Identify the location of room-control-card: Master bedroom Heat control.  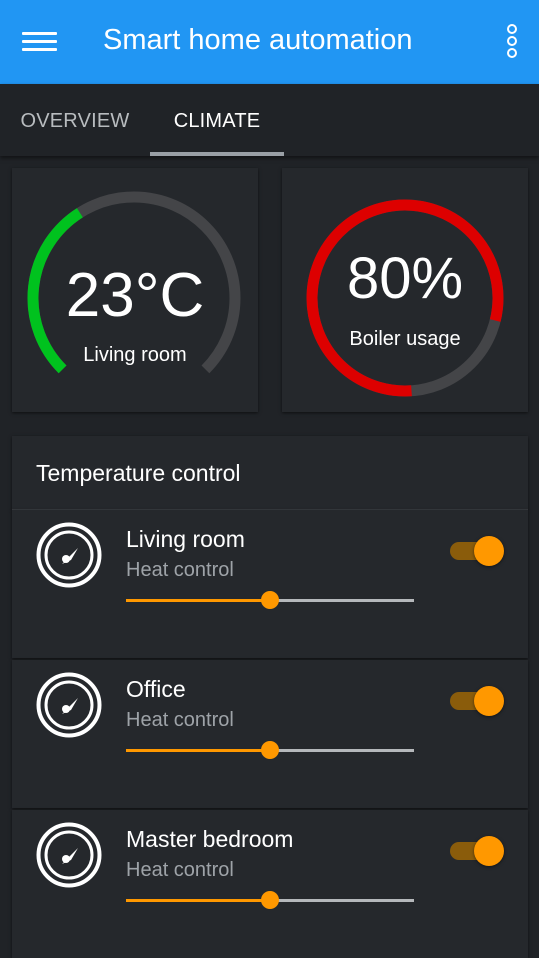
(270, 884).